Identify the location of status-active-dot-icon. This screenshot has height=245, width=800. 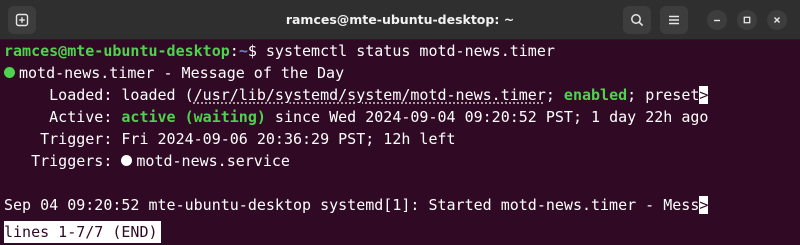
(9, 72).